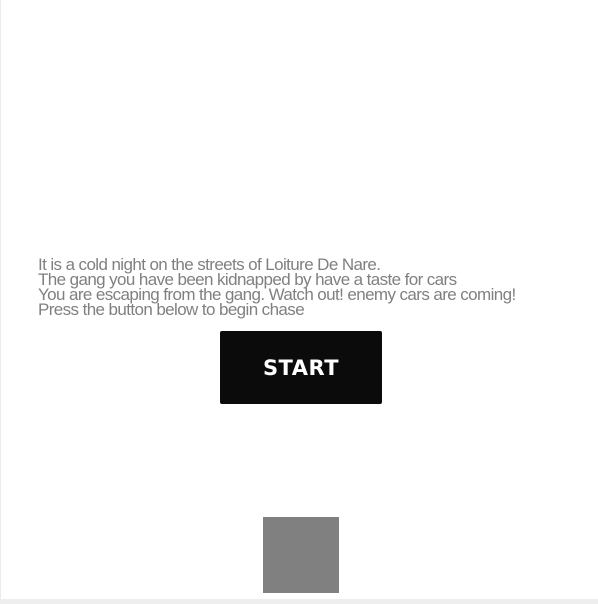  Describe the element at coordinates (301, 555) in the screenshot. I see `player-car` at that location.